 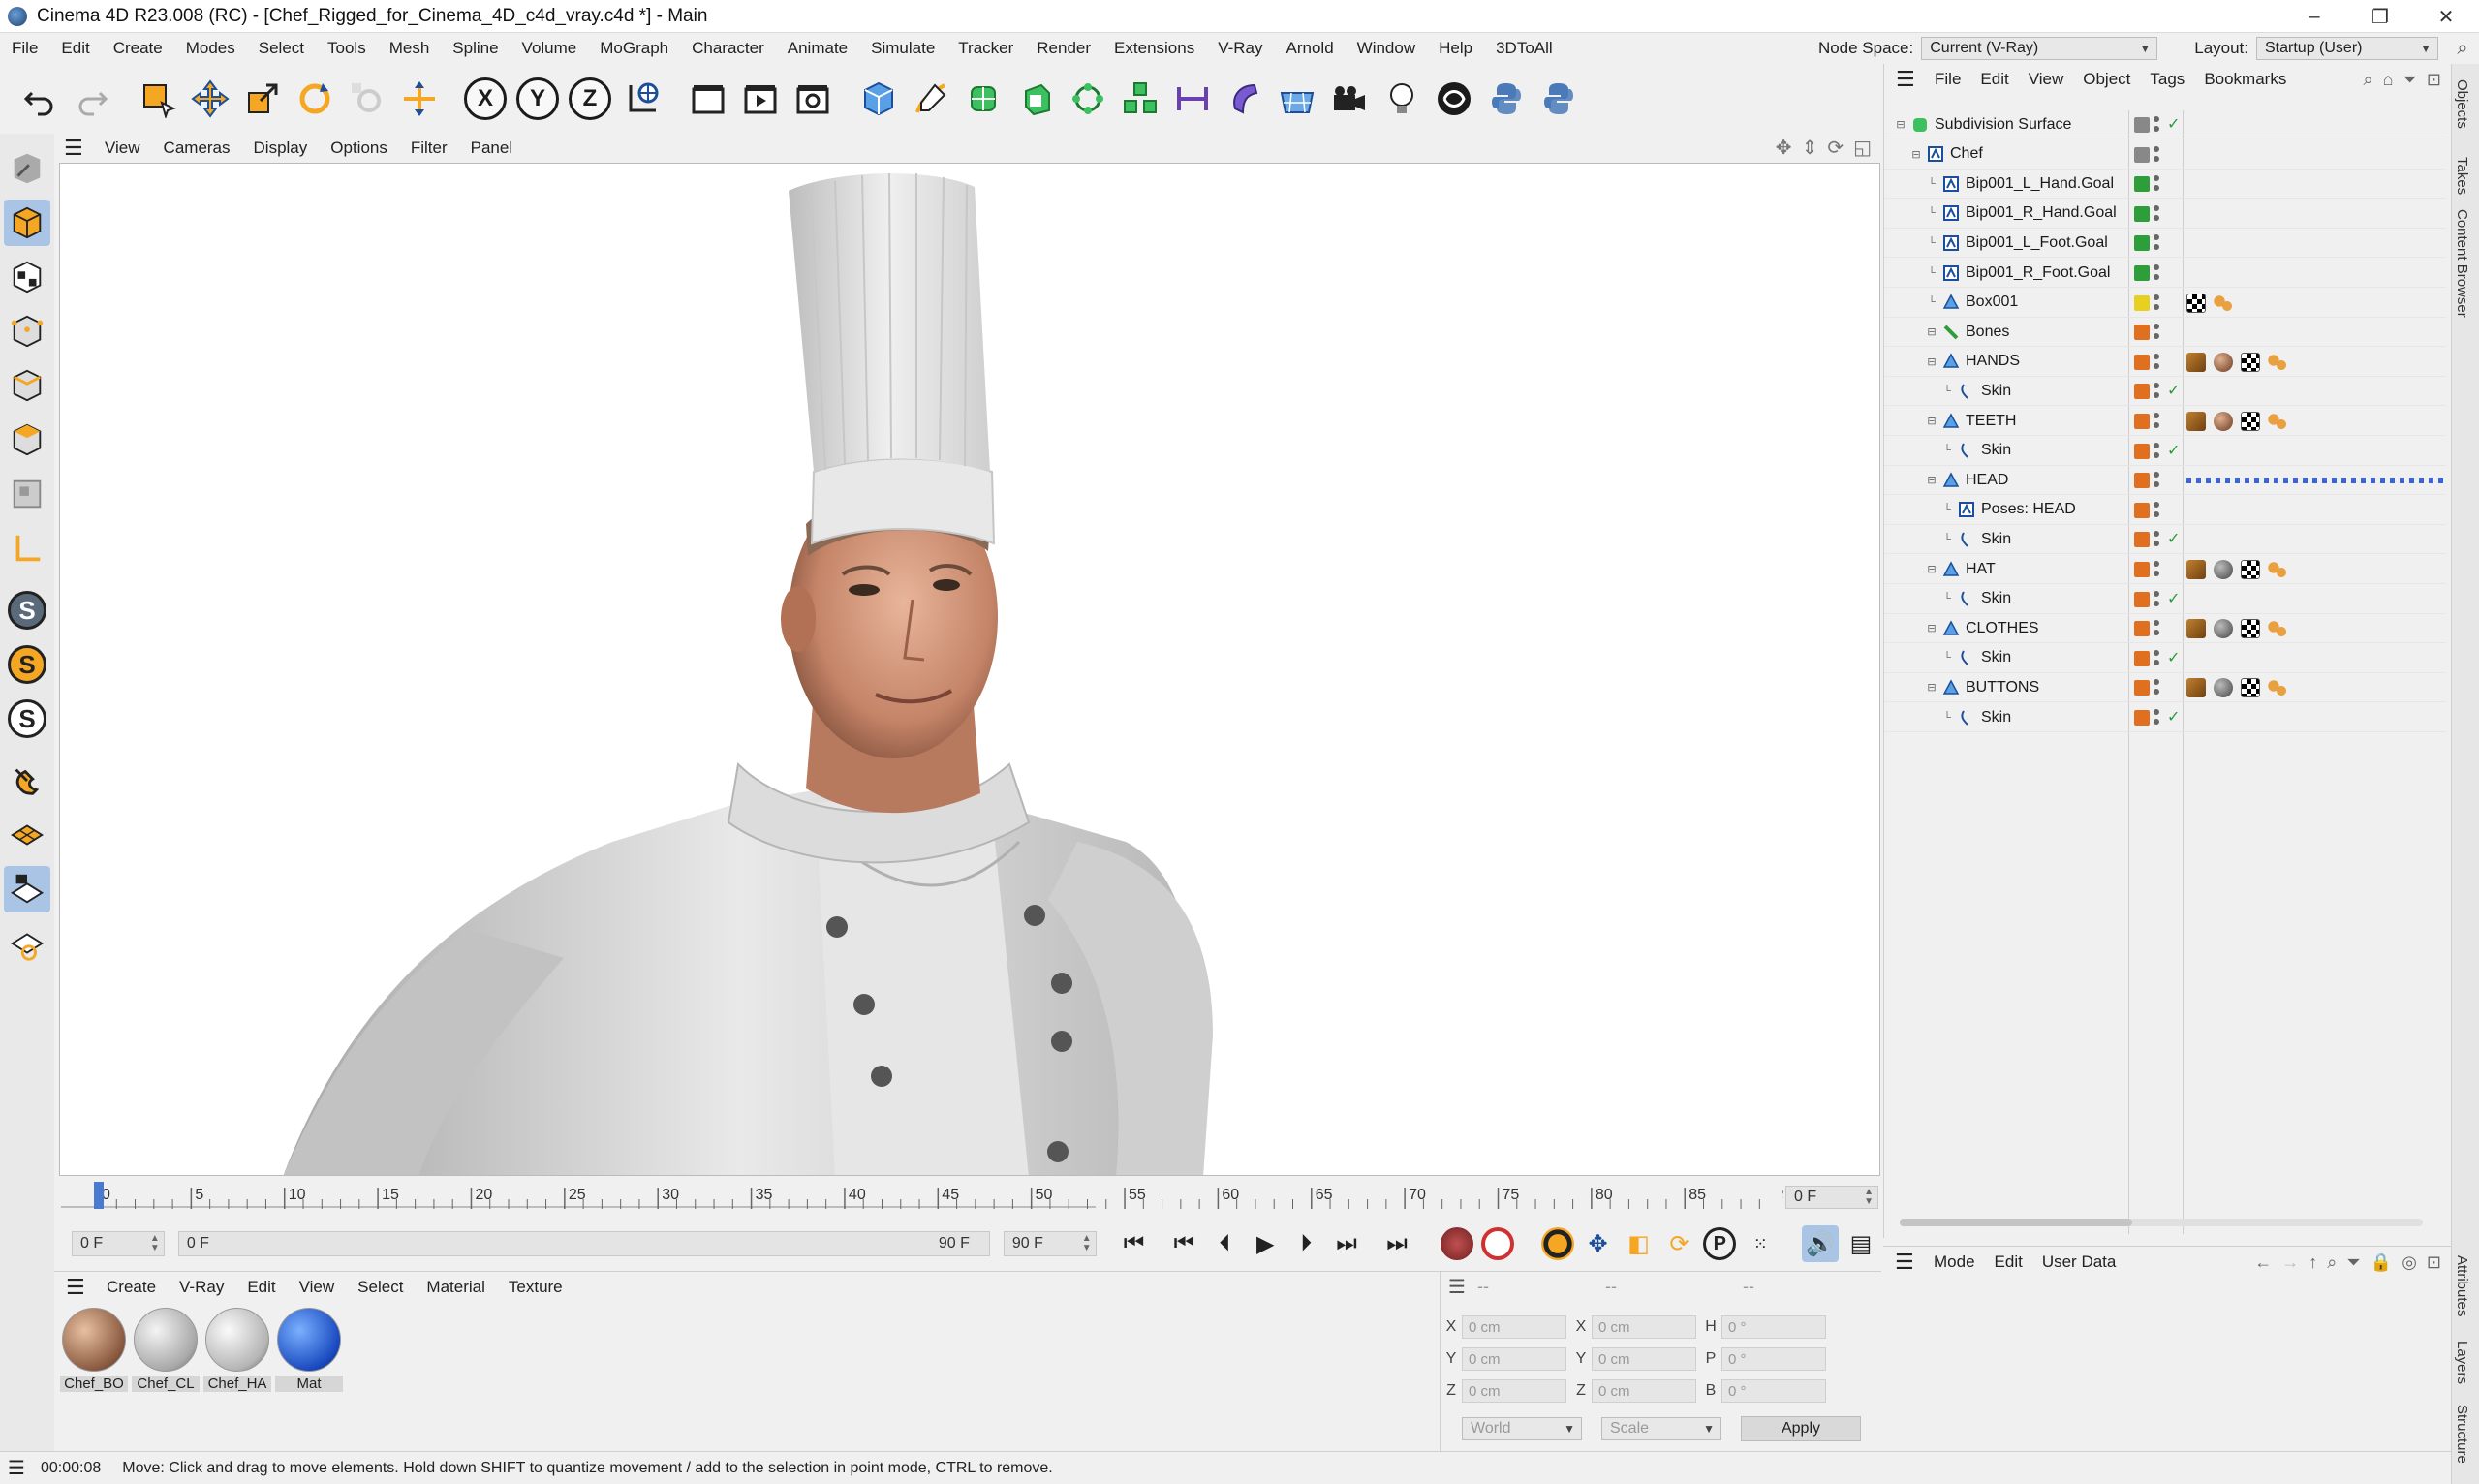 What do you see at coordinates (27, 331) in the screenshot?
I see `point-mode-button` at bounding box center [27, 331].